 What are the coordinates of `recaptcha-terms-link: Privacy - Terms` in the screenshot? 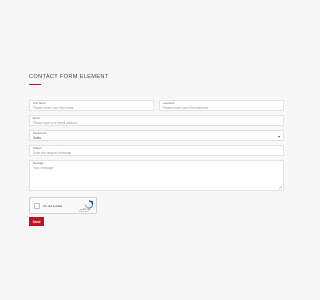 It's located at (84, 212).